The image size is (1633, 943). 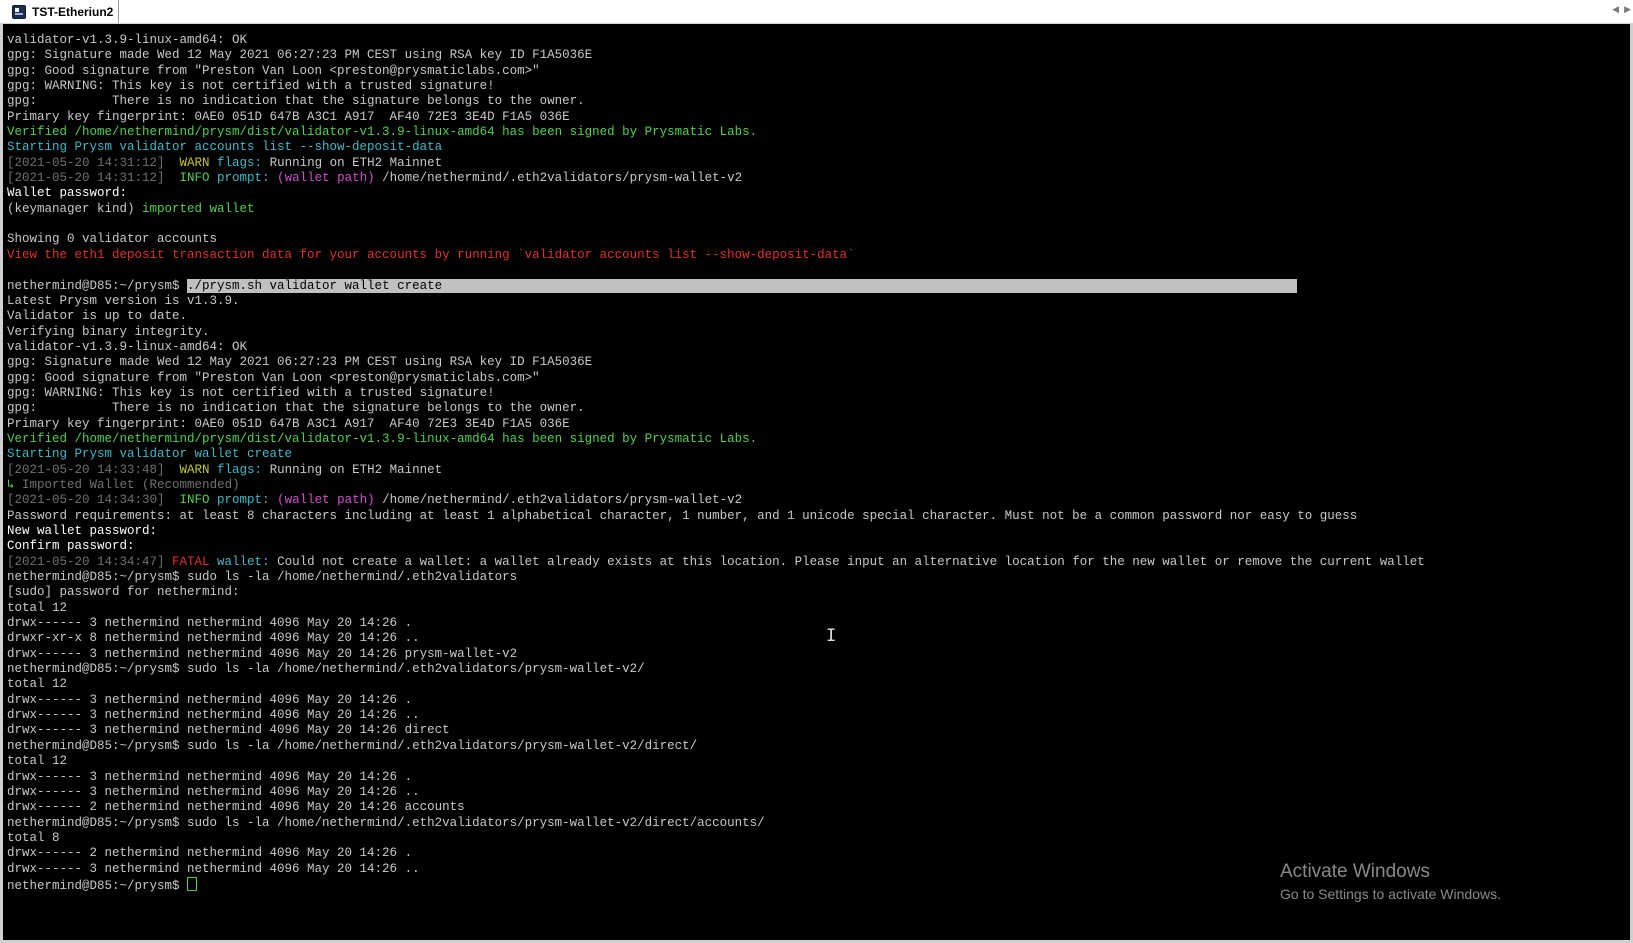 I want to click on terminal-text-segment: Wallet password:, so click(x=67, y=193).